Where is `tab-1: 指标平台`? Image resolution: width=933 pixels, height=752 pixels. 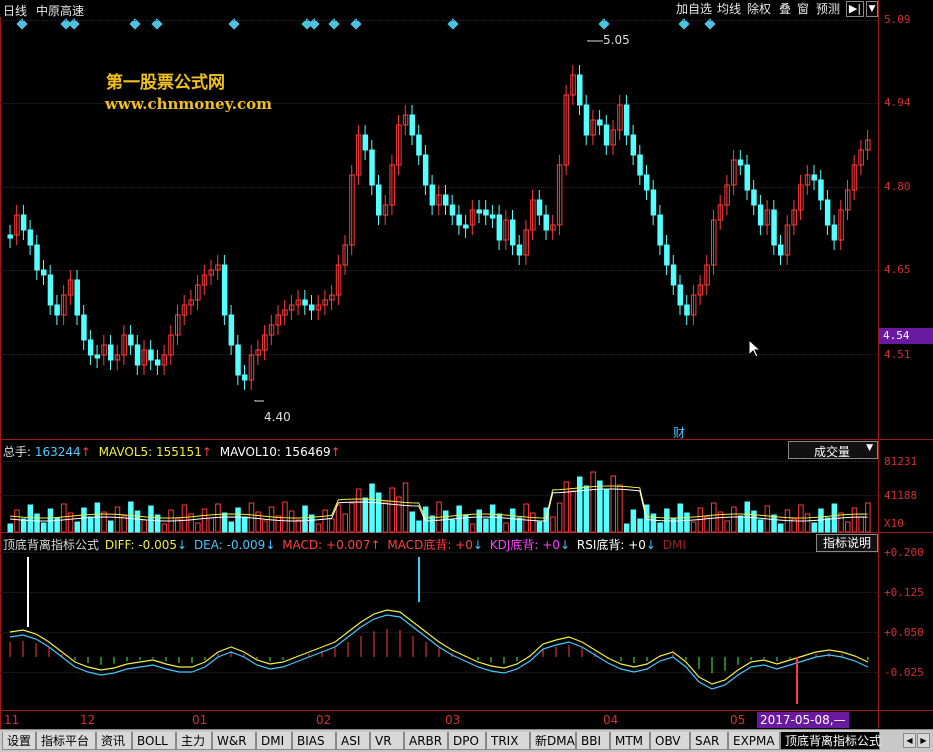
tab-1: 指标平台 is located at coordinates (66, 741).